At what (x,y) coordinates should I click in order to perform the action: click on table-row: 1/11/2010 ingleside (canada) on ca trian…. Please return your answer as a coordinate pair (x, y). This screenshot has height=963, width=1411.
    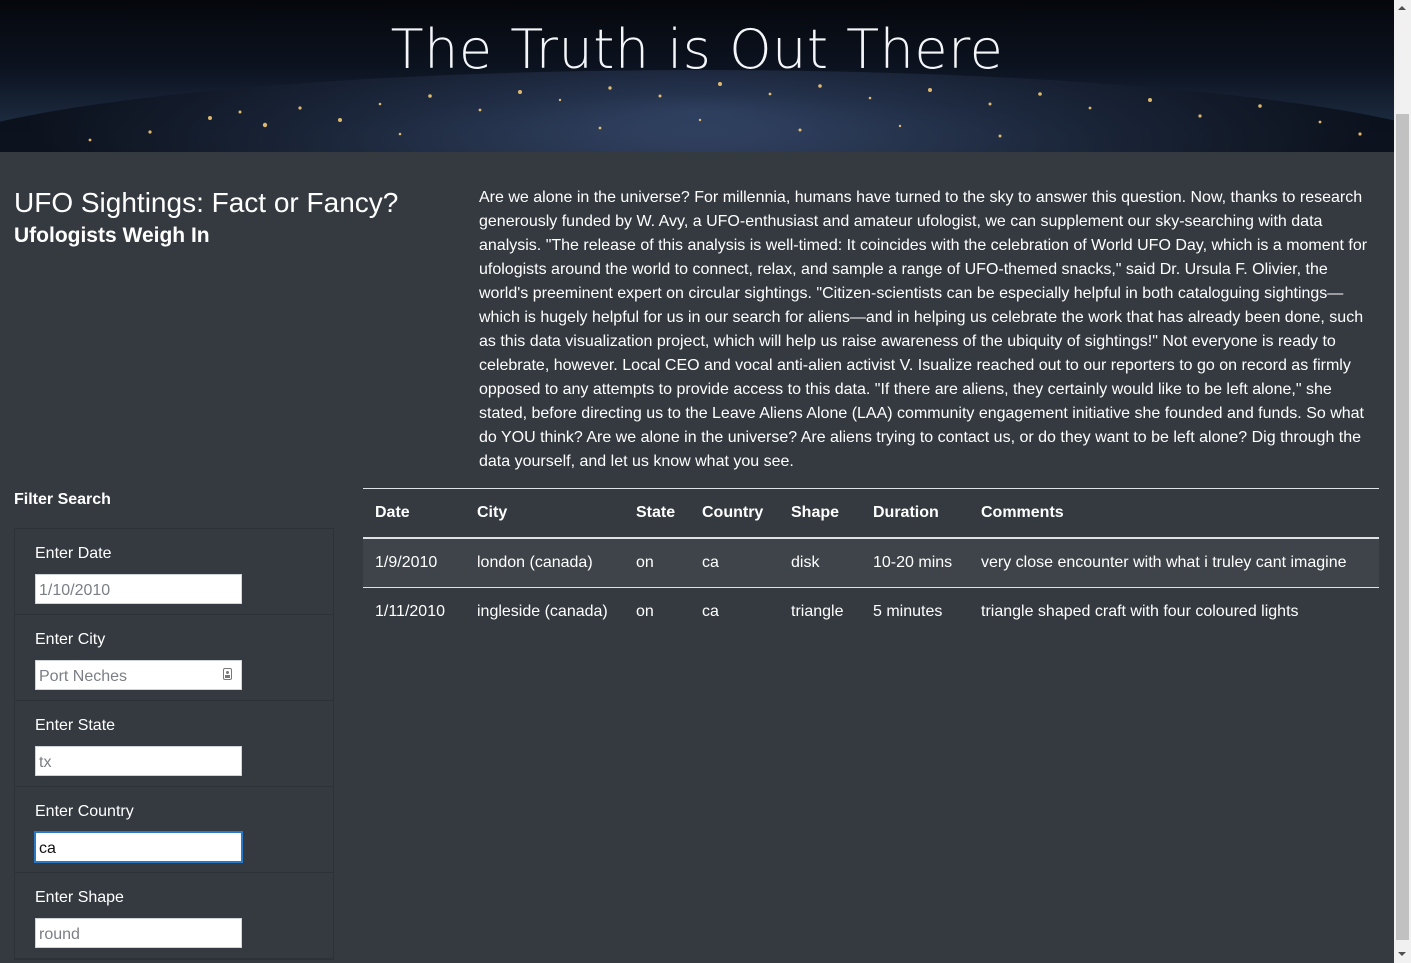
    Looking at the image, I should click on (871, 612).